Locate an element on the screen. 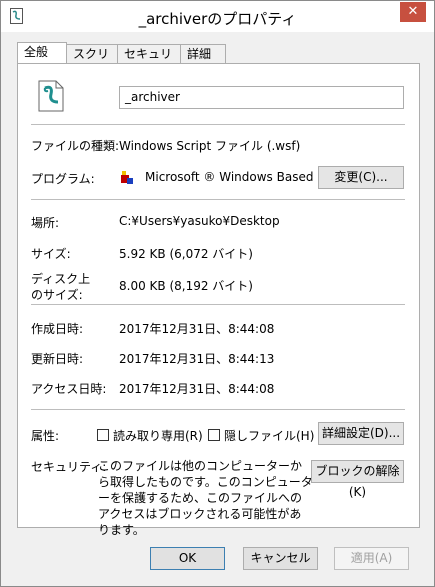 The height and width of the screenshot is (587, 435). window-title: _archiverのプロパティ is located at coordinates (217, 19).